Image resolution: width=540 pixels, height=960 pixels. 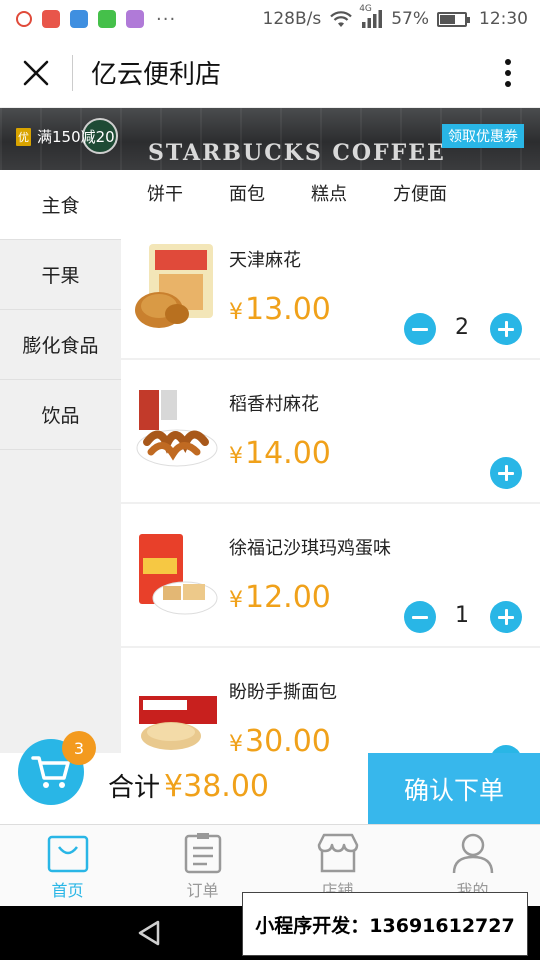 I want to click on cart-count-badge: 3, so click(x=79, y=748).